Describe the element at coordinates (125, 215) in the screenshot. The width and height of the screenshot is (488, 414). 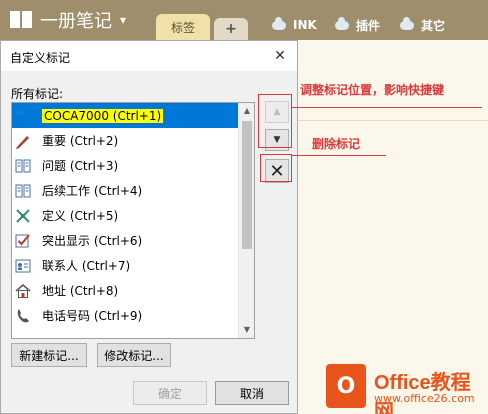
I see `list-item: 定义 (Ctrl+5)` at that location.